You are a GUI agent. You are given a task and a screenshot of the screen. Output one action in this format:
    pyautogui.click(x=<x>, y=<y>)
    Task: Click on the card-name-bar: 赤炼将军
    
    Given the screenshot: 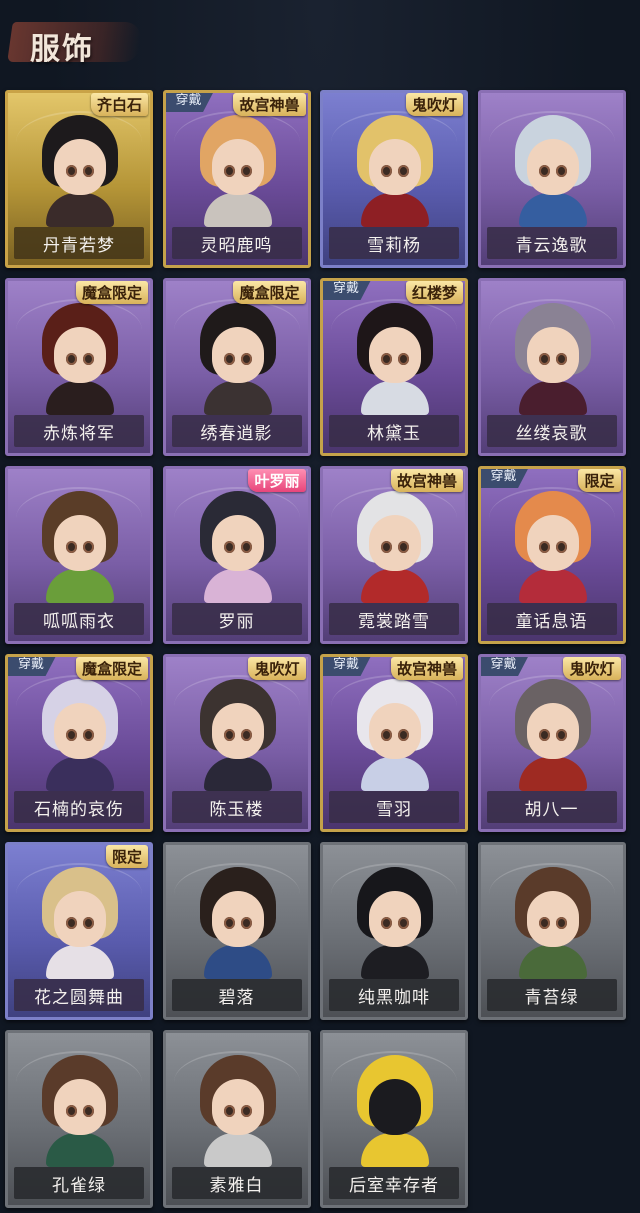 What is the action you would take?
    pyautogui.click(x=79, y=431)
    